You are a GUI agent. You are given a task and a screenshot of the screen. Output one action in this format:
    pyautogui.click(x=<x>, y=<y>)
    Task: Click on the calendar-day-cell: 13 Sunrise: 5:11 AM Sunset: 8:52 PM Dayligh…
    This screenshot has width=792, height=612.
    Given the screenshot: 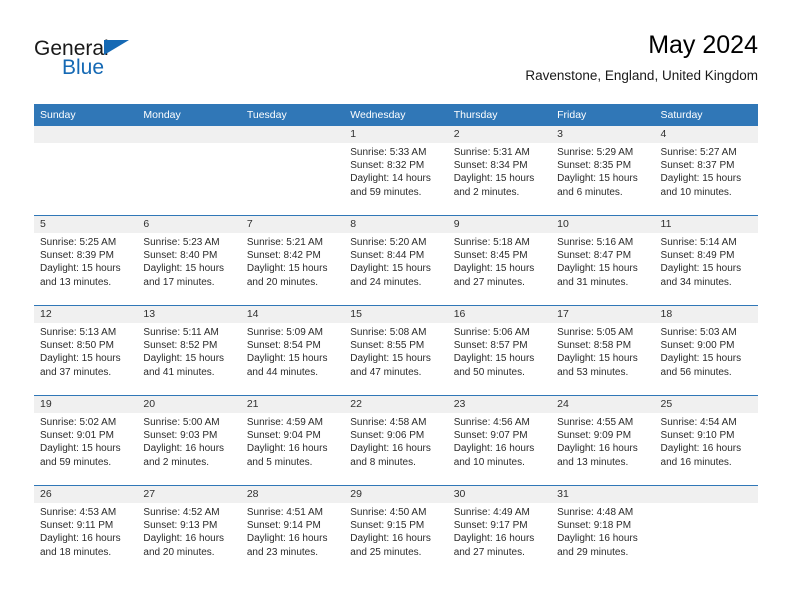 What is the action you would take?
    pyautogui.click(x=189, y=350)
    